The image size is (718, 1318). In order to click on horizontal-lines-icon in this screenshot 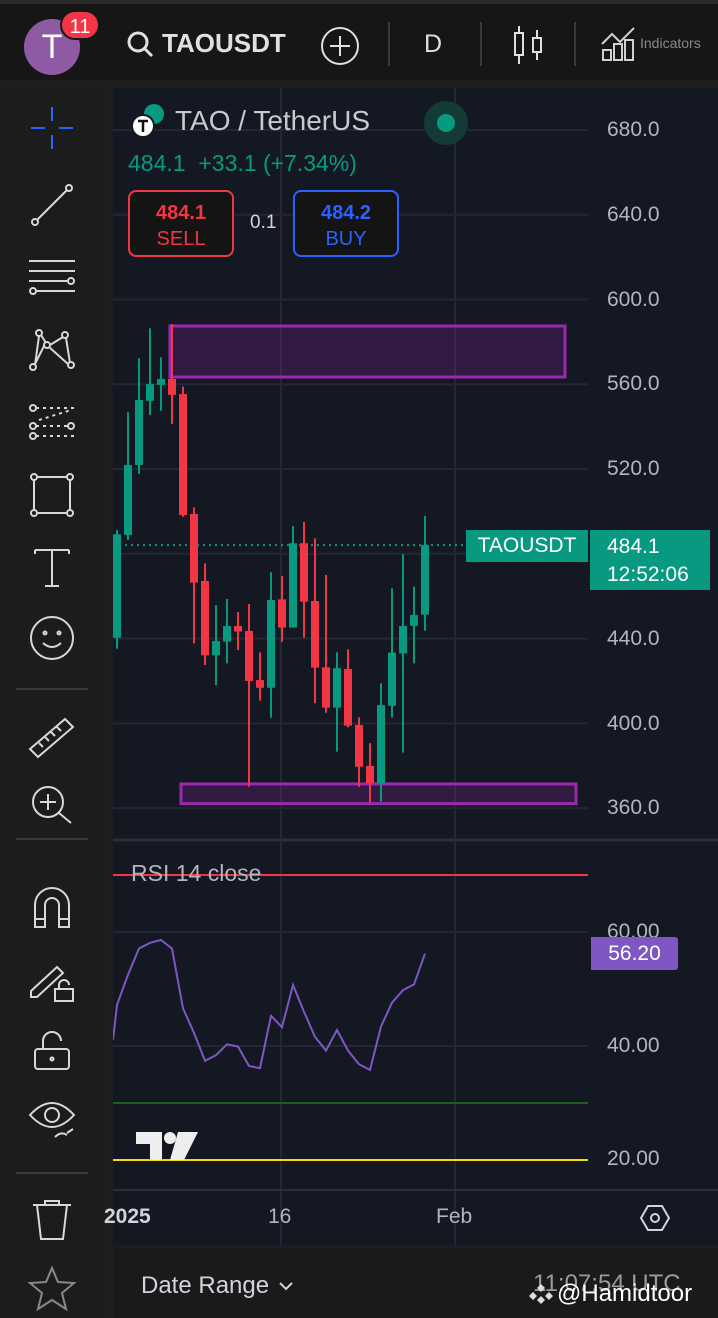, I will do `click(52, 277)`.